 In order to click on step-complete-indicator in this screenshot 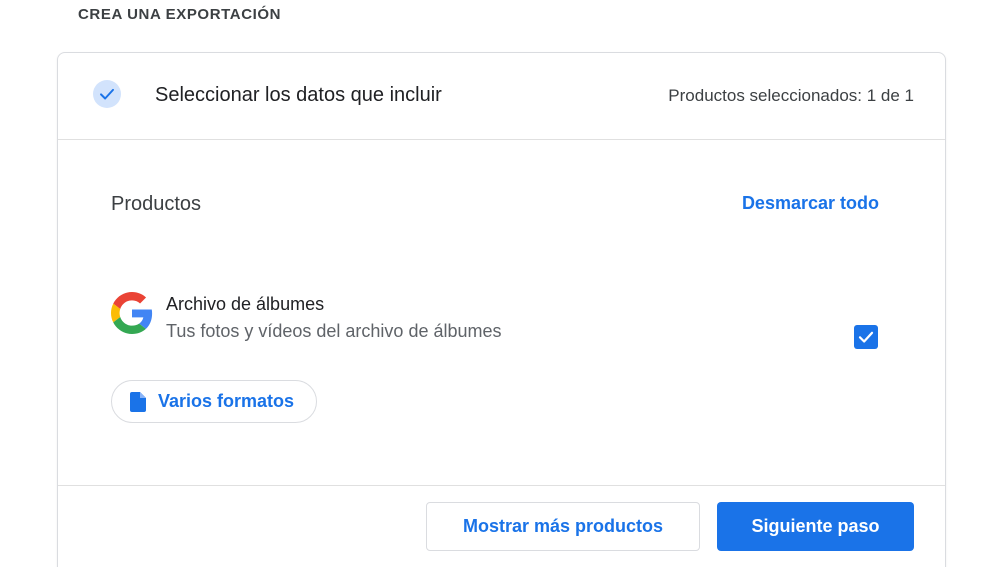, I will do `click(107, 94)`.